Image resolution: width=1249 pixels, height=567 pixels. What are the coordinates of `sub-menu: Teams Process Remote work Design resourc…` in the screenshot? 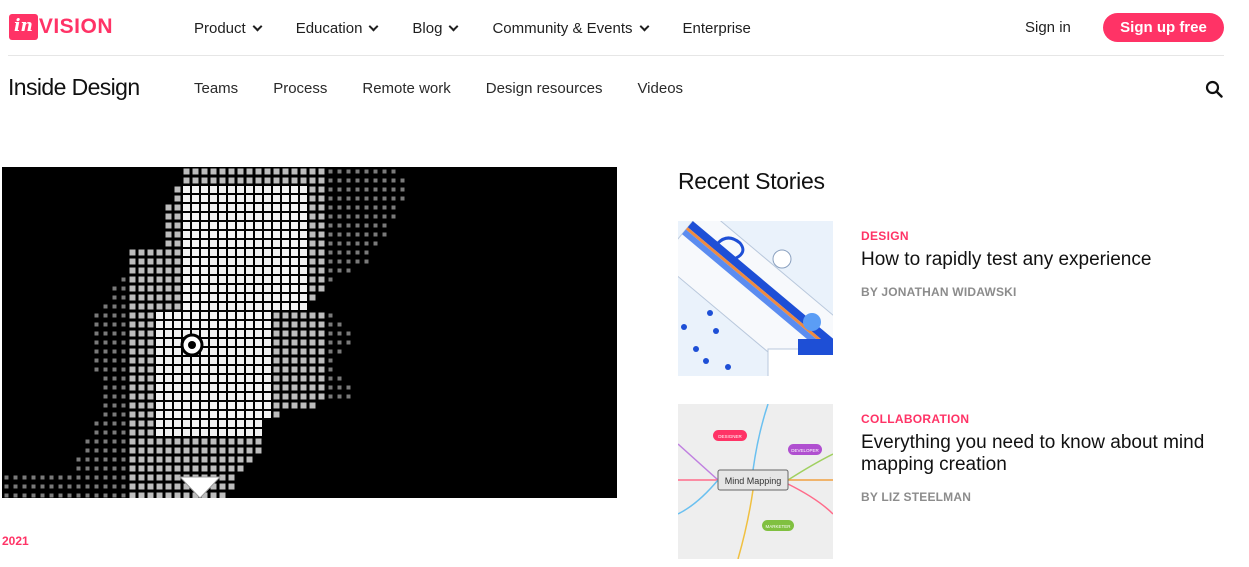 It's located at (456, 88).